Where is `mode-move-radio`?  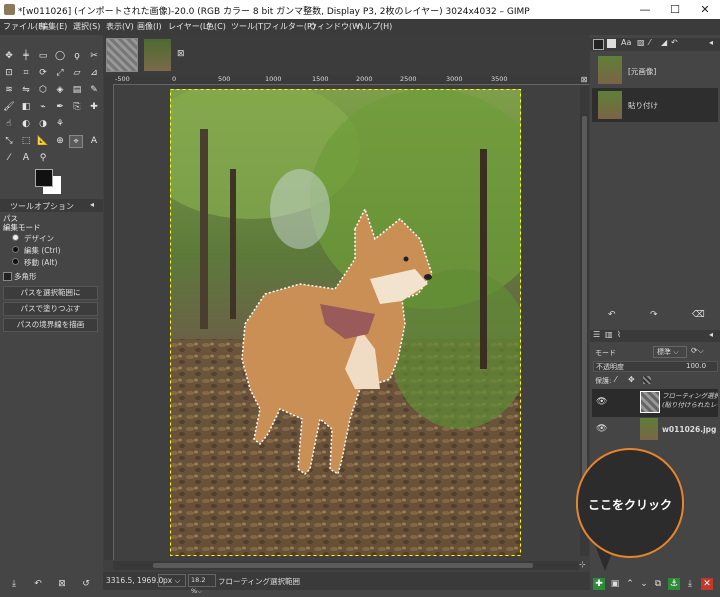
mode-move-radio is located at coordinates (15, 261).